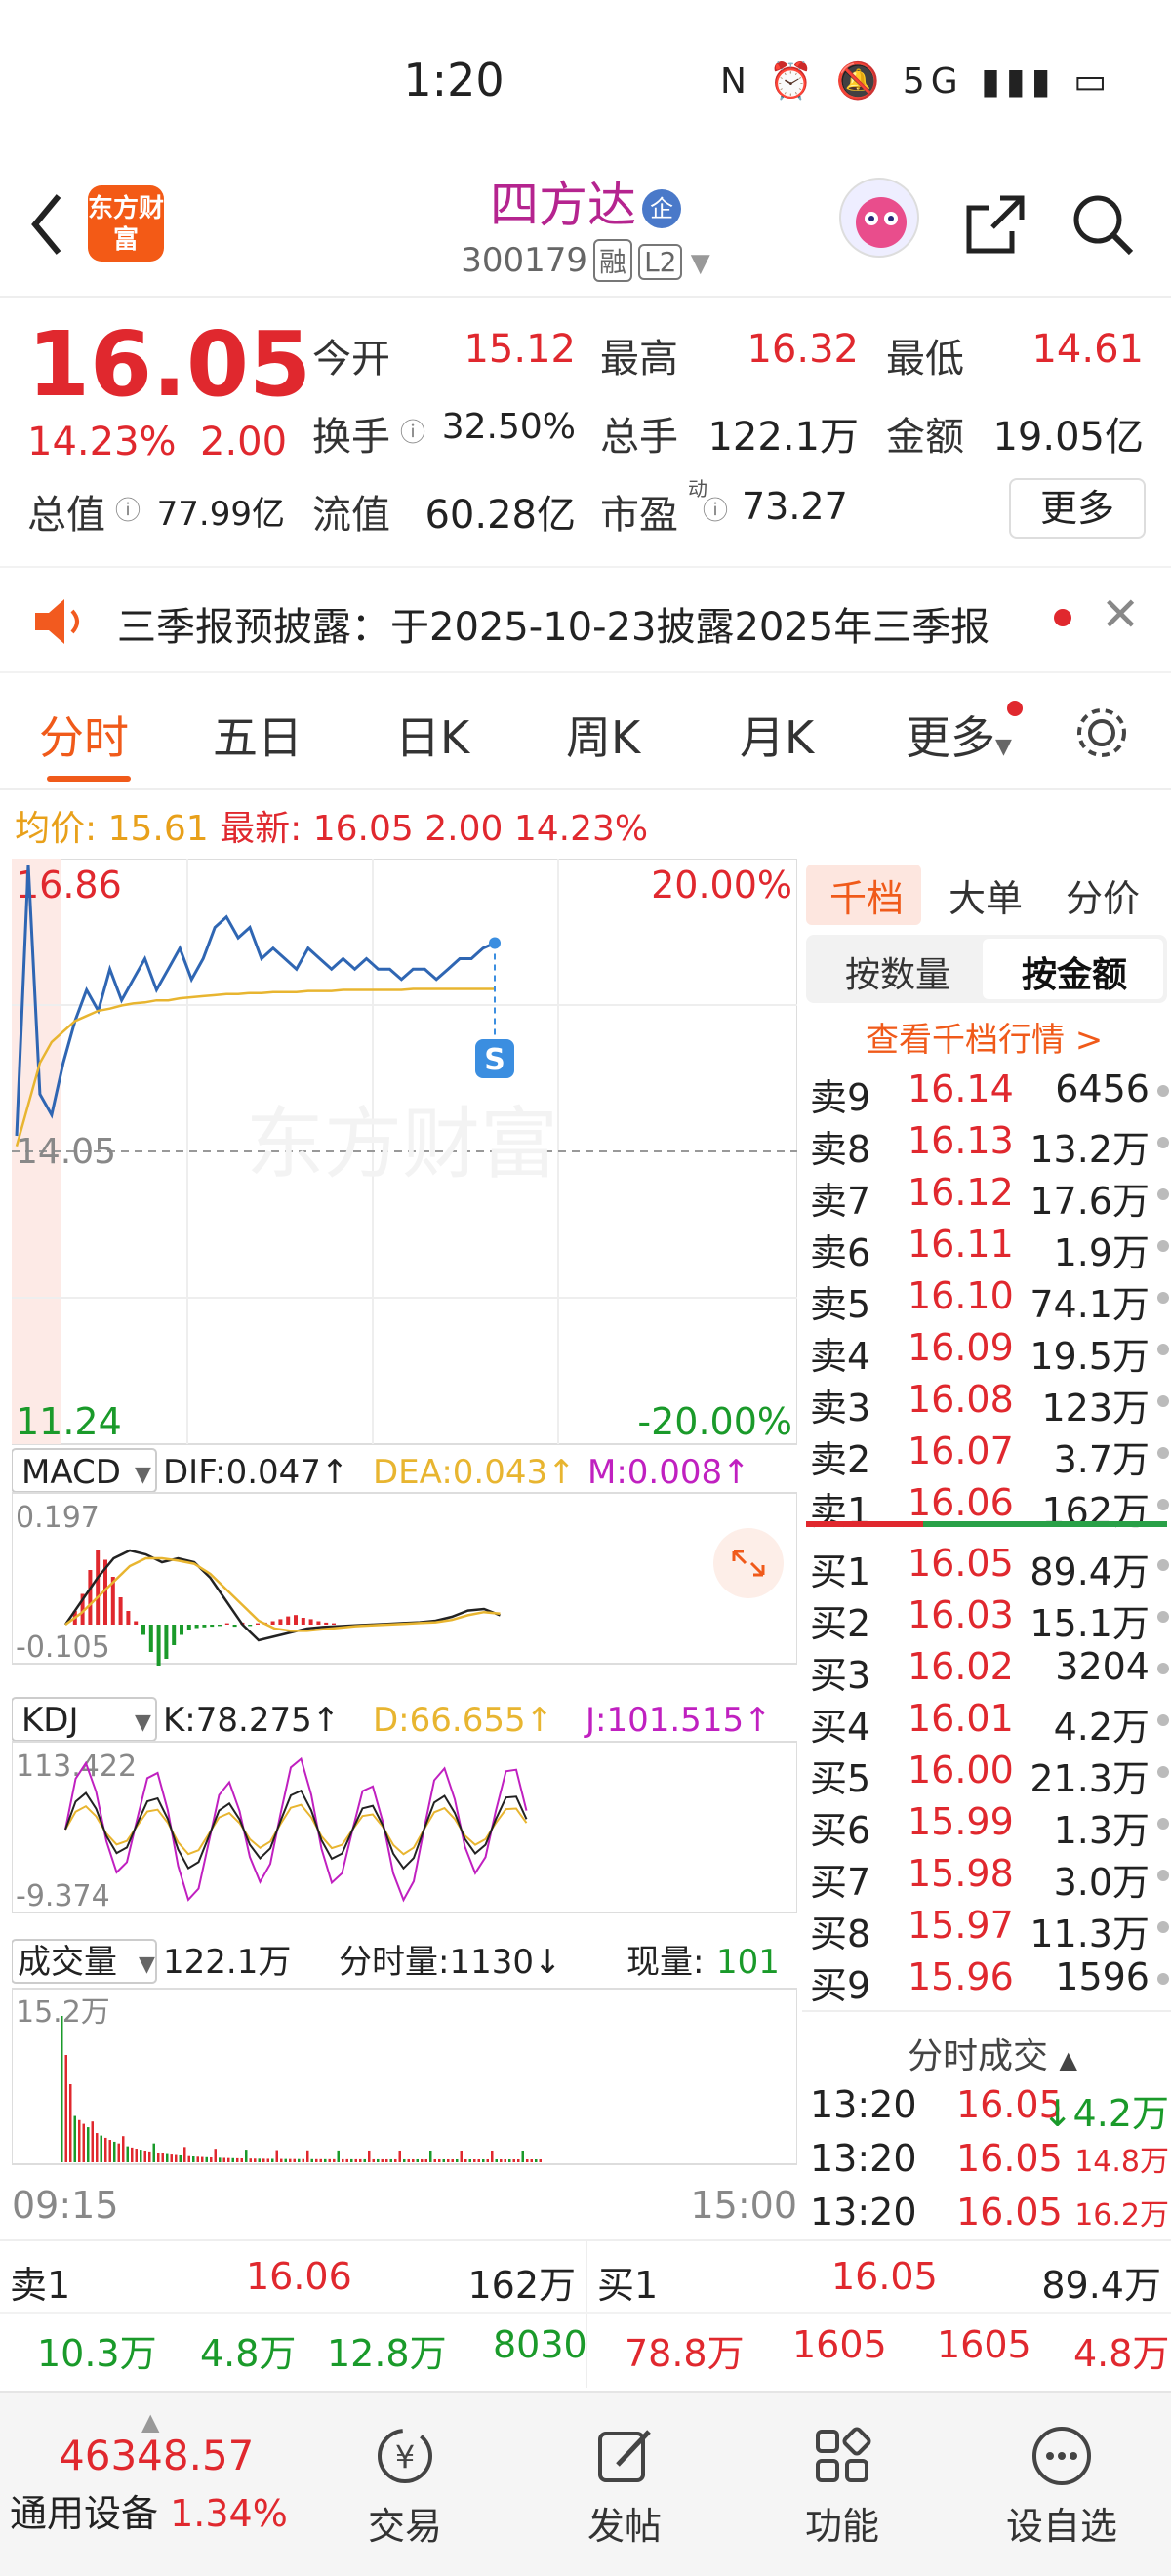  I want to click on buy-order-row: 买1 16.05 89.4万, so click(990, 1567).